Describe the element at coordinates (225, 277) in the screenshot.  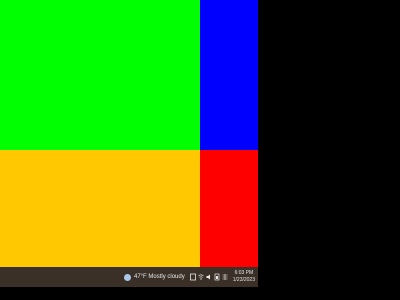
I see `input-icon` at that location.